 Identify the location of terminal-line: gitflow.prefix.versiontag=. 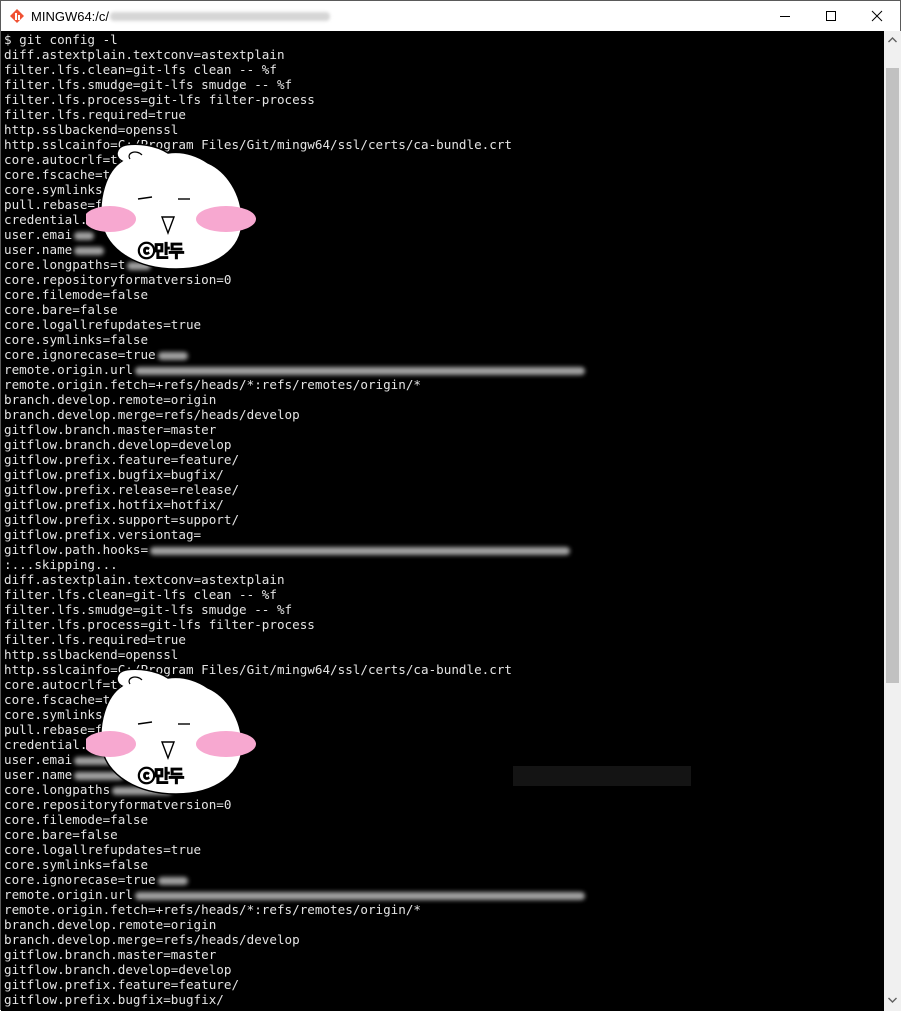
(294, 534).